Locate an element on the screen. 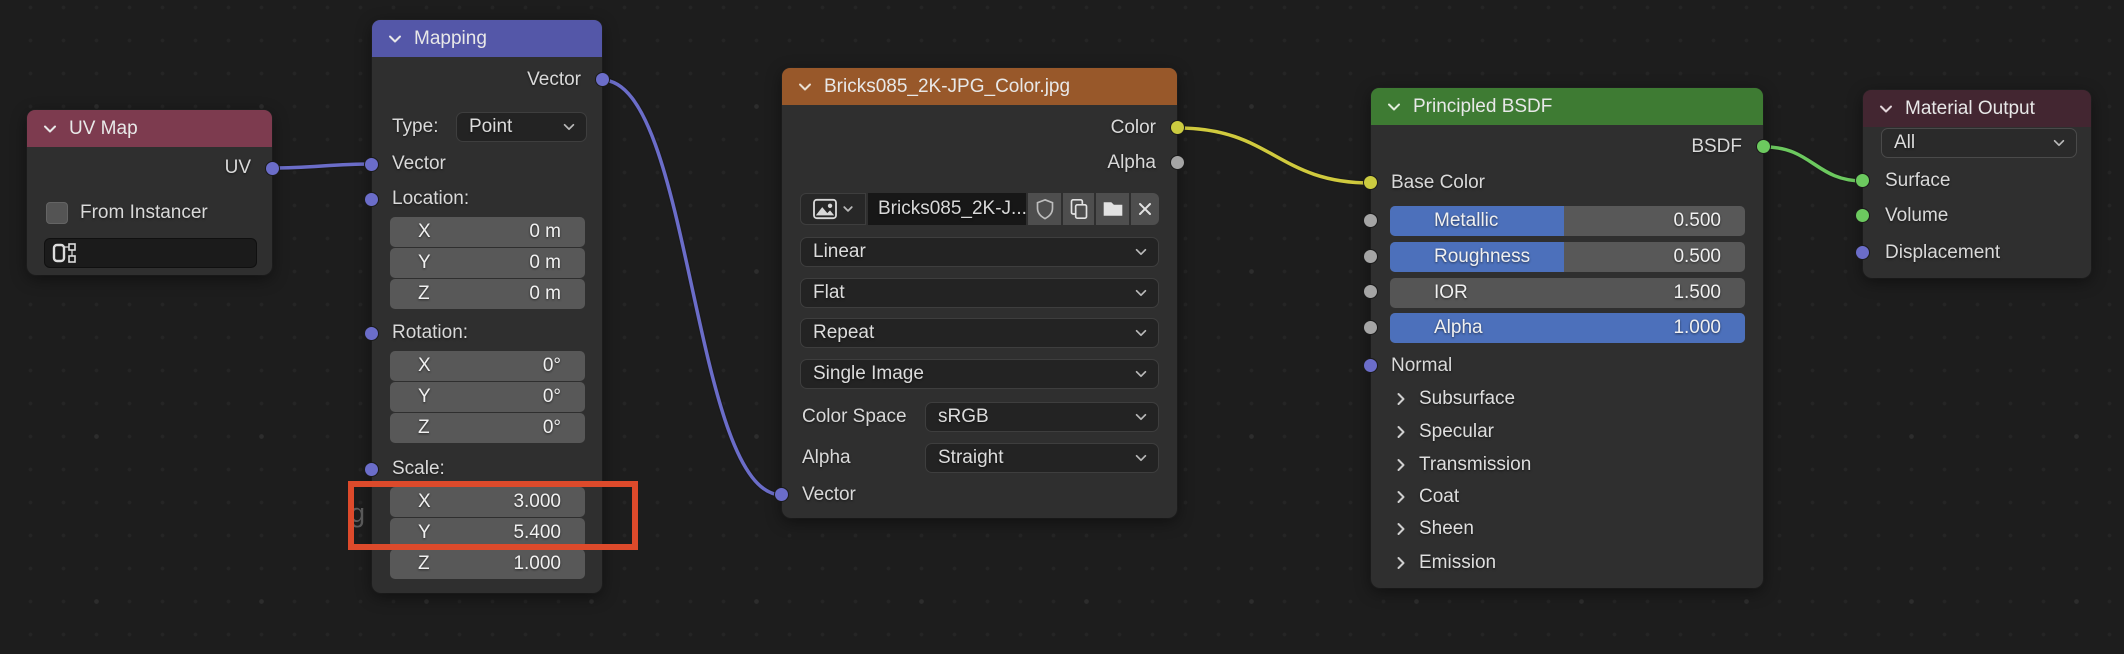 This screenshot has width=2124, height=654. node-header-uv-map: UV Map is located at coordinates (149, 128).